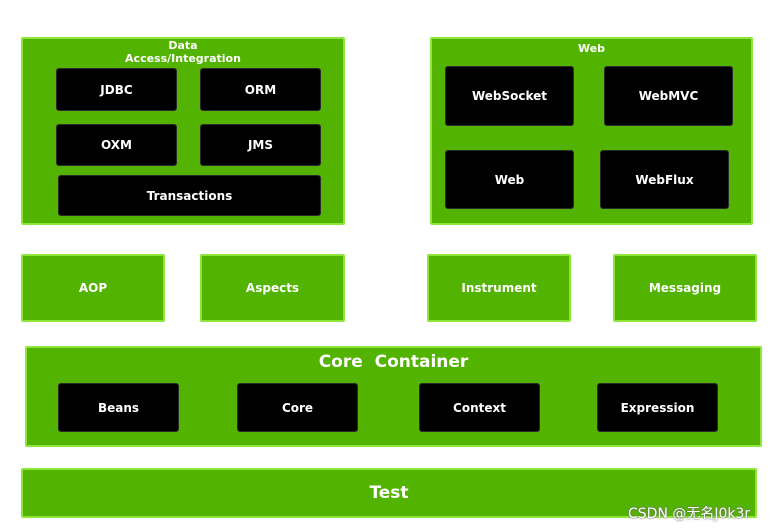  I want to click on module-jdbc: JDBC, so click(116, 89).